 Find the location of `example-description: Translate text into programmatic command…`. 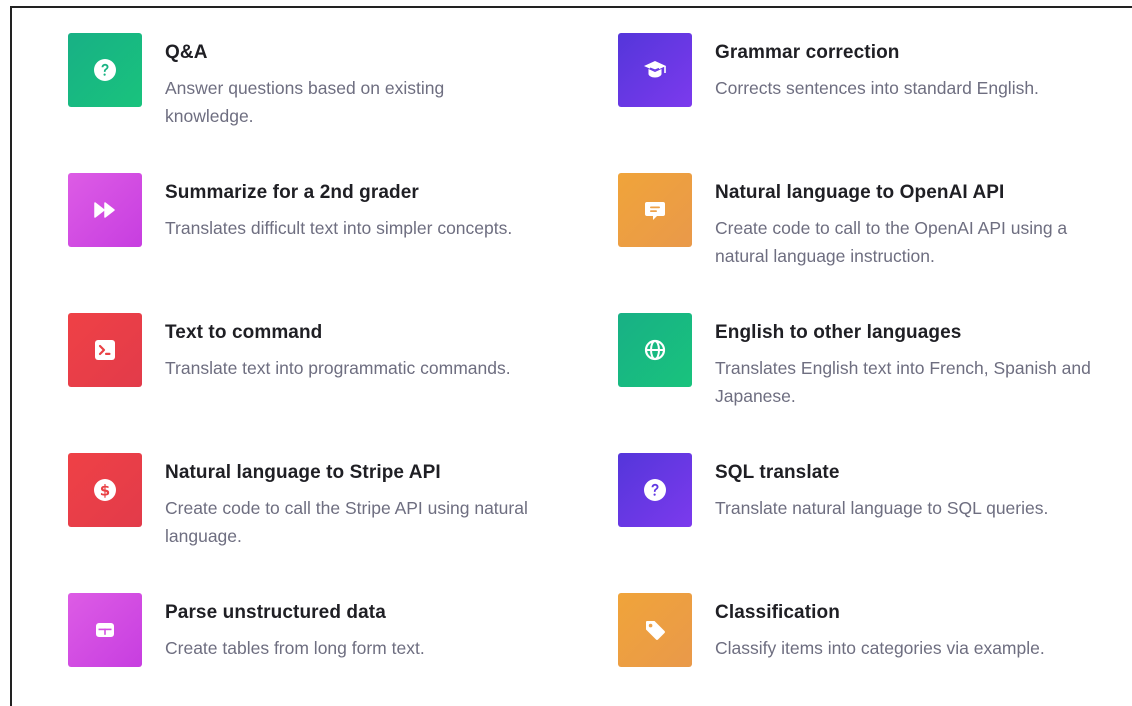

example-description: Translate text into programmatic command… is located at coordinates (338, 368).